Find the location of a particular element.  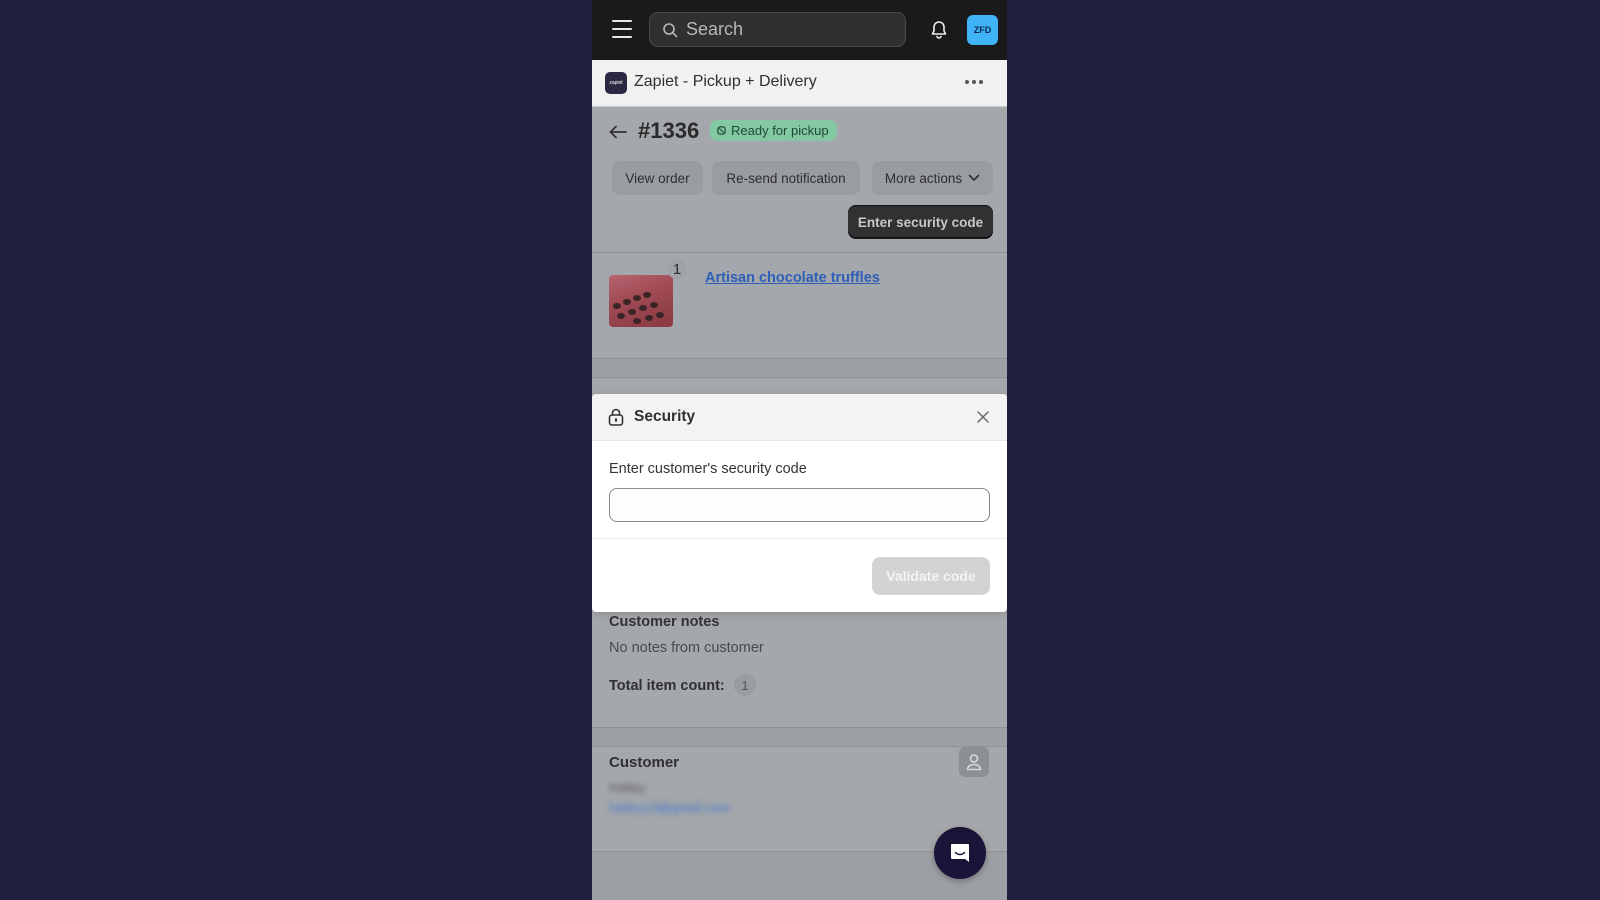

customer-notes-heading: Customer notes is located at coordinates (664, 622).